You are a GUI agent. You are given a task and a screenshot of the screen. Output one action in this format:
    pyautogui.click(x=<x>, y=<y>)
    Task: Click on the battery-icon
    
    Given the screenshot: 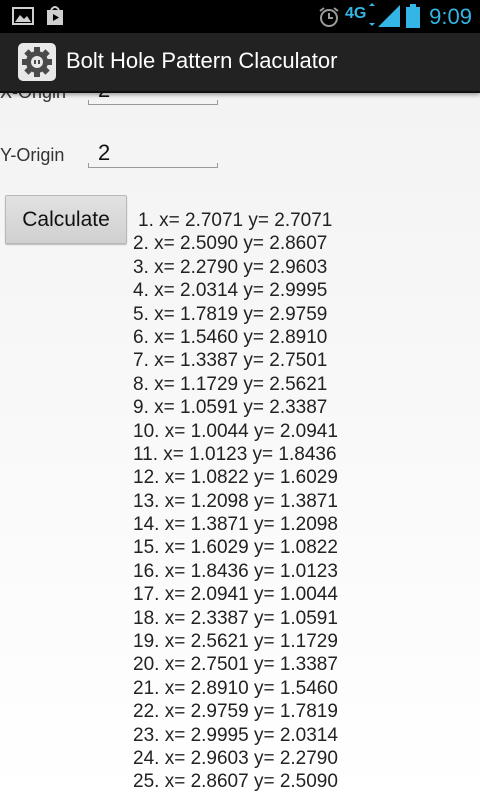 What is the action you would take?
    pyautogui.click(x=413, y=18)
    